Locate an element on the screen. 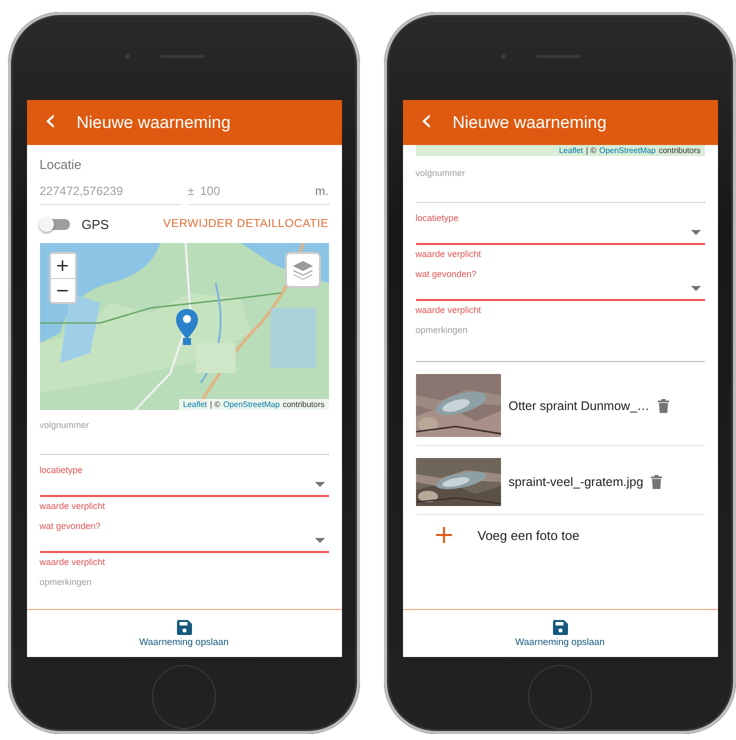 The width and height of the screenshot is (736, 740). gps-toggle is located at coordinates (56, 224).